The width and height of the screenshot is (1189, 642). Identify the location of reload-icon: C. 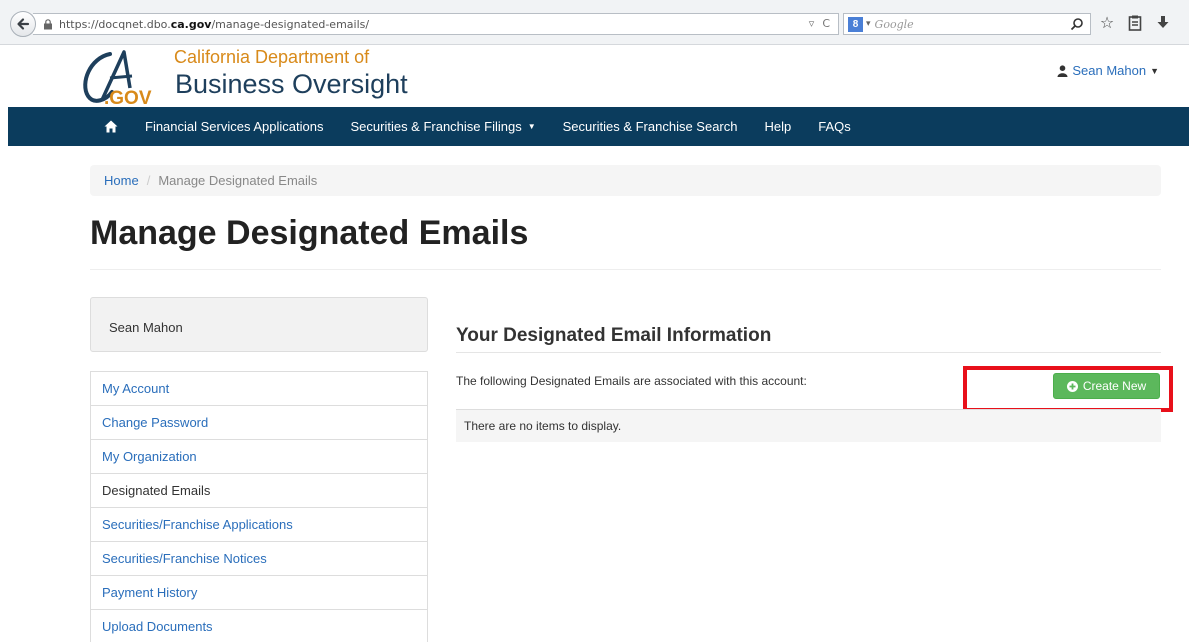
(826, 23).